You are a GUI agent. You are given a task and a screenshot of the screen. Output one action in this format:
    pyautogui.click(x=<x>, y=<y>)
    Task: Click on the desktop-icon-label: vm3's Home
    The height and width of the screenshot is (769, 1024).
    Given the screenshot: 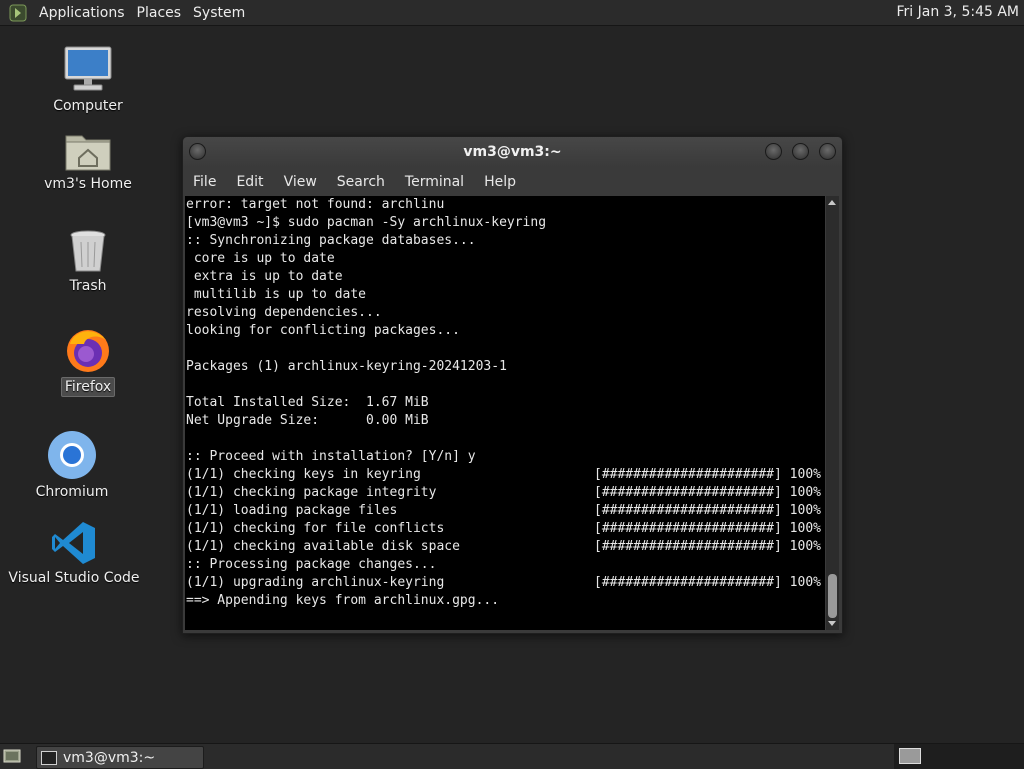 What is the action you would take?
    pyautogui.click(x=88, y=184)
    